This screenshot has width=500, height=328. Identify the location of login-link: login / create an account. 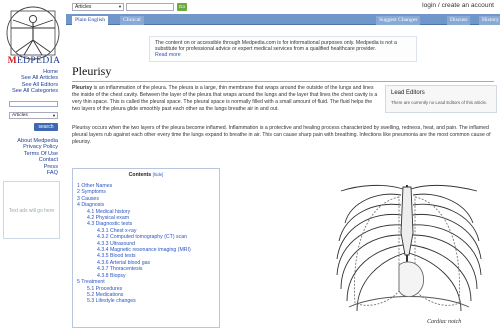
(458, 5).